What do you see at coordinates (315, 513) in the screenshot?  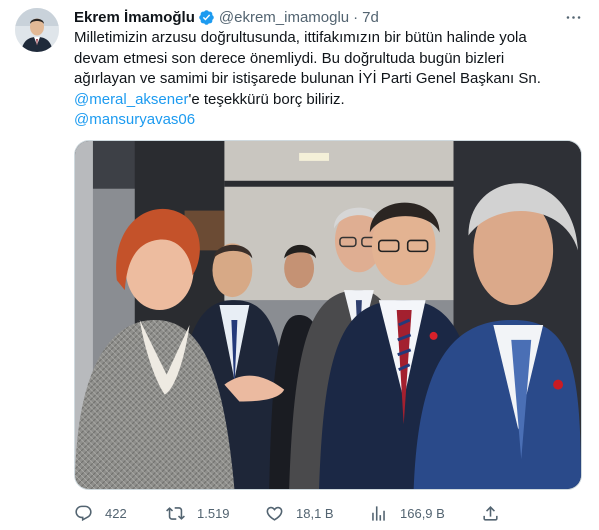 I see `like-count: 18,1 B` at bounding box center [315, 513].